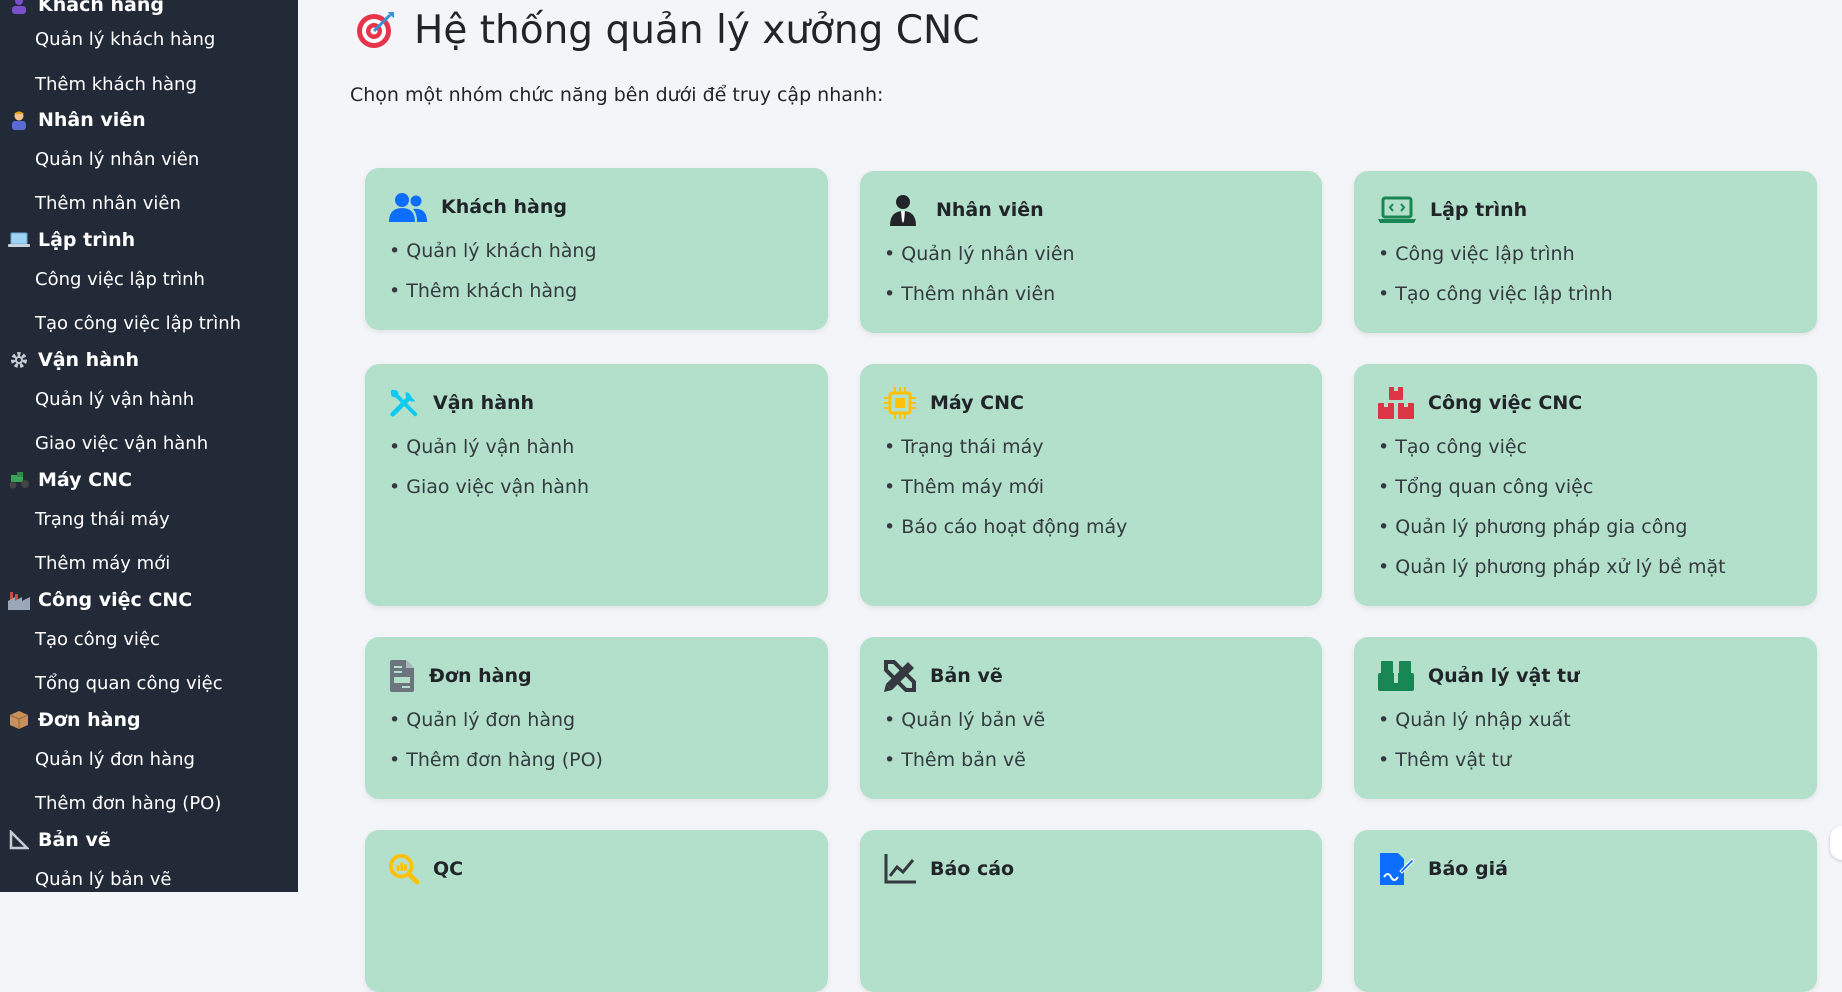 The width and height of the screenshot is (1842, 992). I want to click on card-title: Máy CNC, so click(977, 403).